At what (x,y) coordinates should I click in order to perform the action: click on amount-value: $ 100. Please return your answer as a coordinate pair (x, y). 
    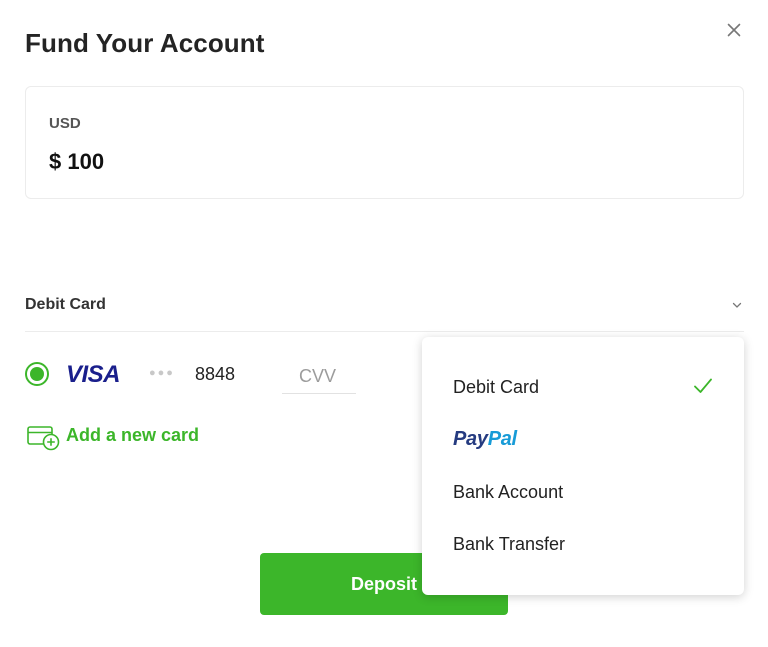
    Looking at the image, I should click on (76, 162).